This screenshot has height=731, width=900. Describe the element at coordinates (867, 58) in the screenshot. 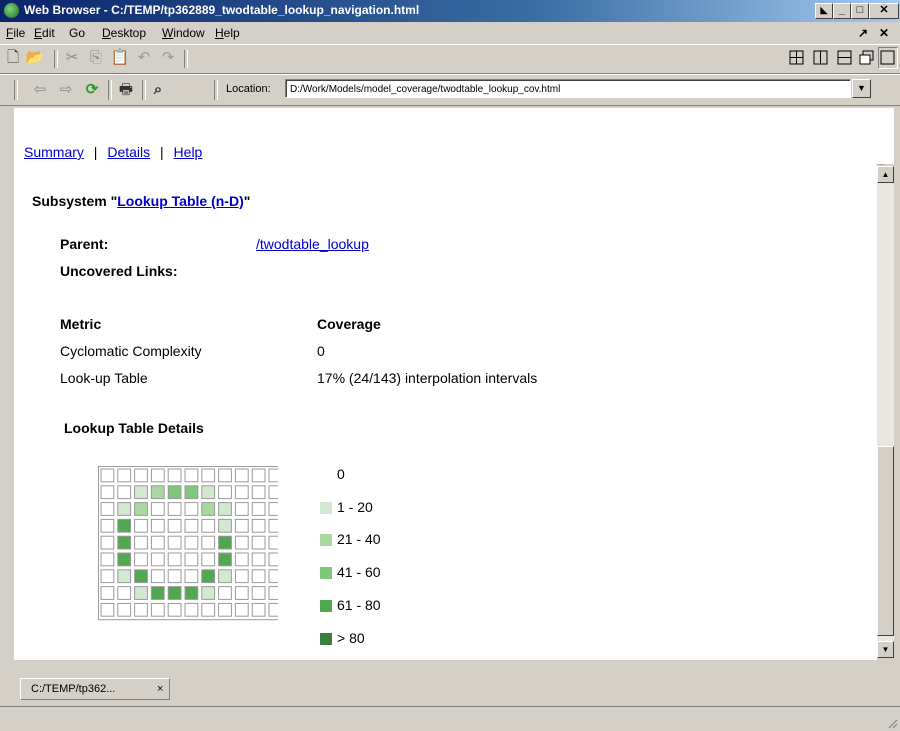

I see `float-window-icon` at that location.